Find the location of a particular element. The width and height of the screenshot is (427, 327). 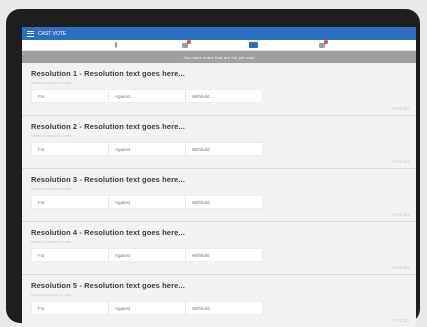

bar-icon is located at coordinates (116, 45).